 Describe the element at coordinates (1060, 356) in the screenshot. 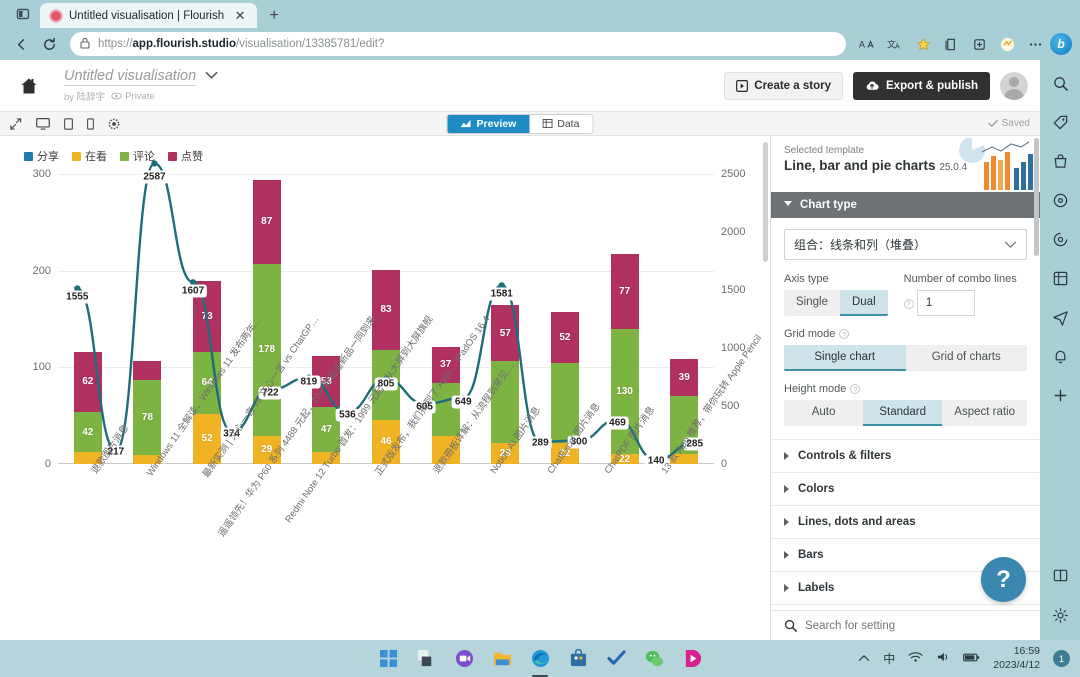

I see `notifications-bell-icon` at that location.